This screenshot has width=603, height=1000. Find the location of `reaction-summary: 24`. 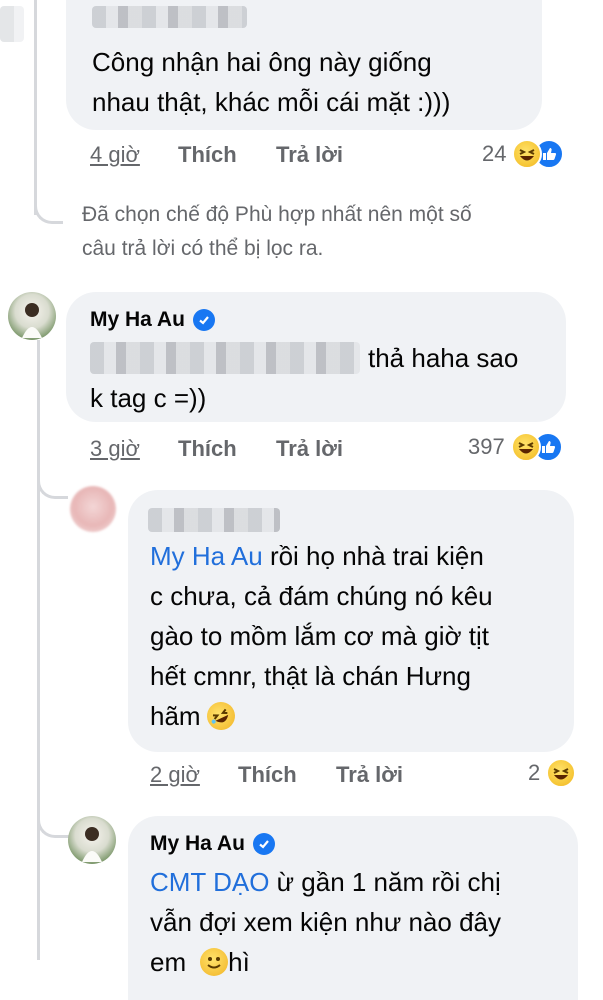

reaction-summary: 24 is located at coordinates (523, 154).